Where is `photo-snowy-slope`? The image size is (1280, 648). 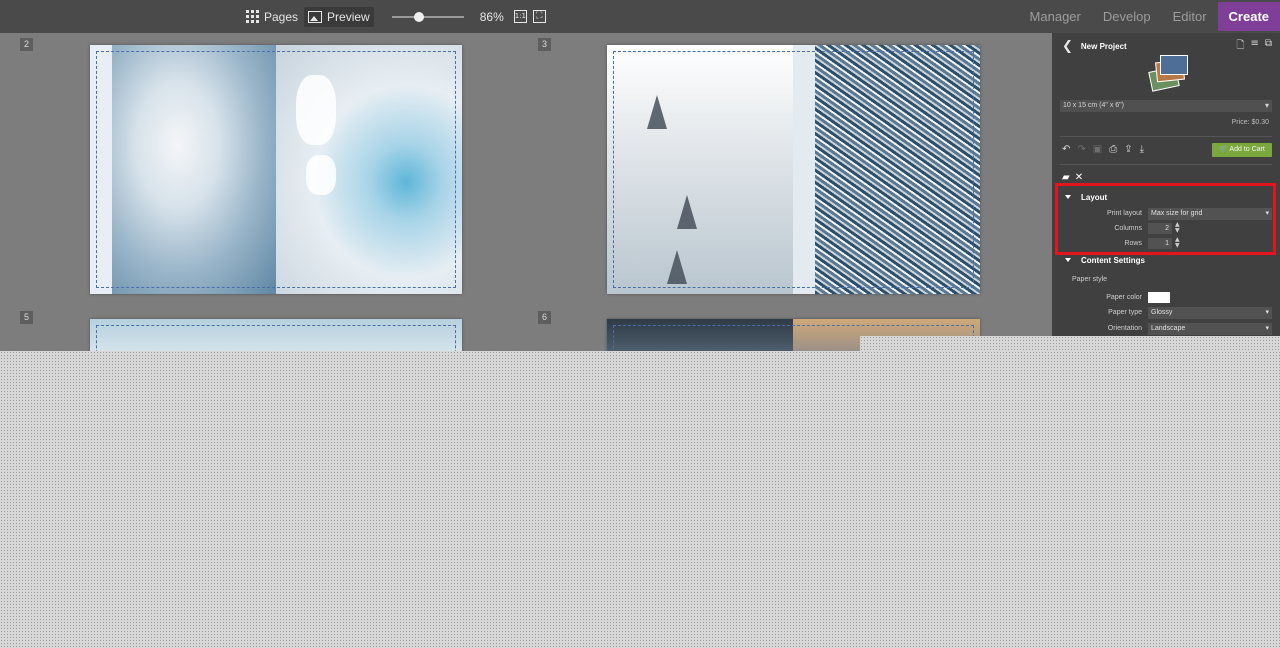
photo-snowy-slope is located at coordinates (700, 169).